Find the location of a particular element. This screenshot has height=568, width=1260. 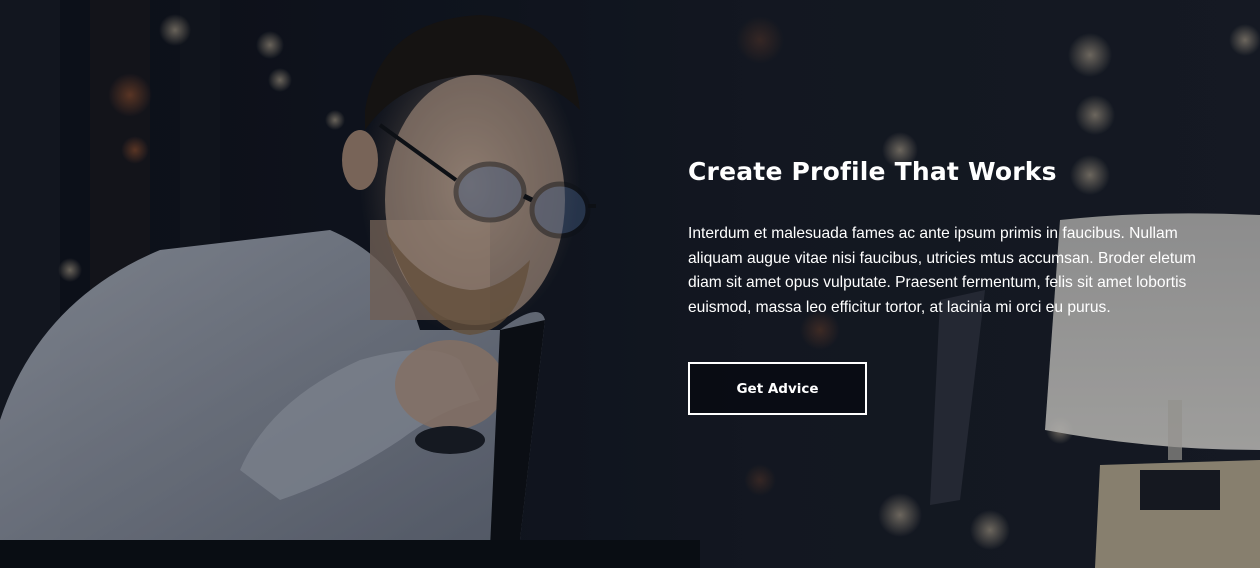

hero-title: Create Profile That Works is located at coordinates (872, 171).